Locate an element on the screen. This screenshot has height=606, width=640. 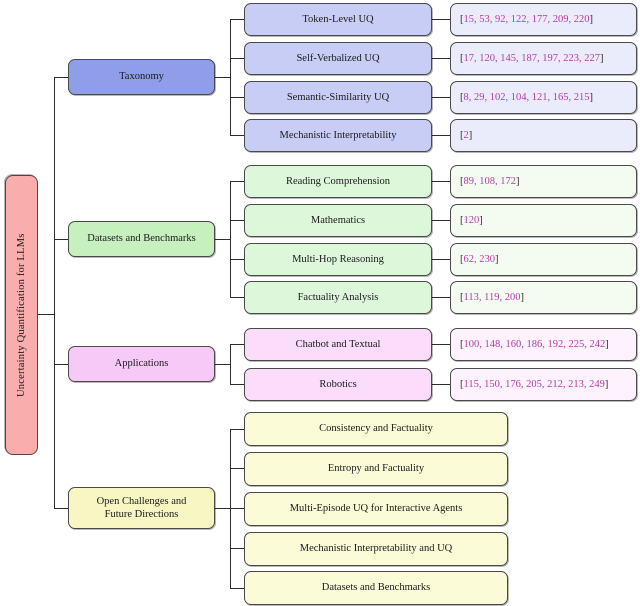
connector-taxonomy-bracket is located at coordinates (231, 77).